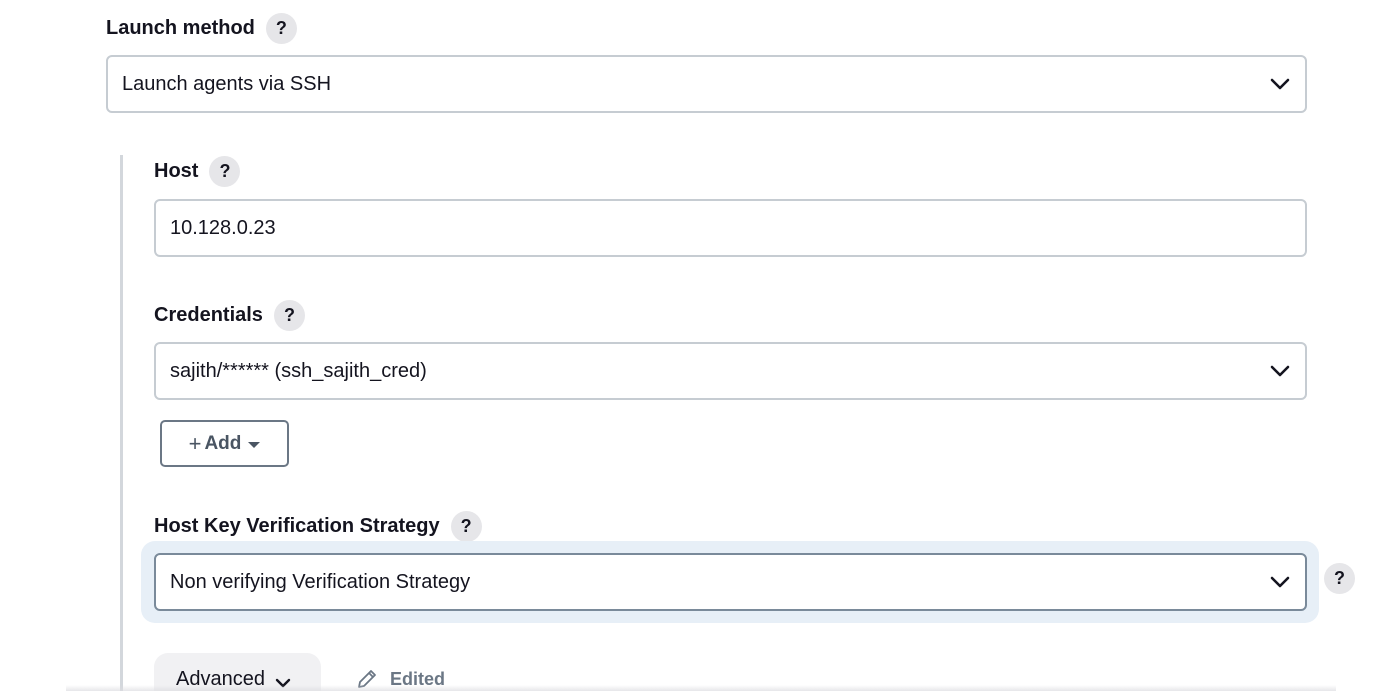  Describe the element at coordinates (254, 444) in the screenshot. I see `caret-down-icon` at that location.